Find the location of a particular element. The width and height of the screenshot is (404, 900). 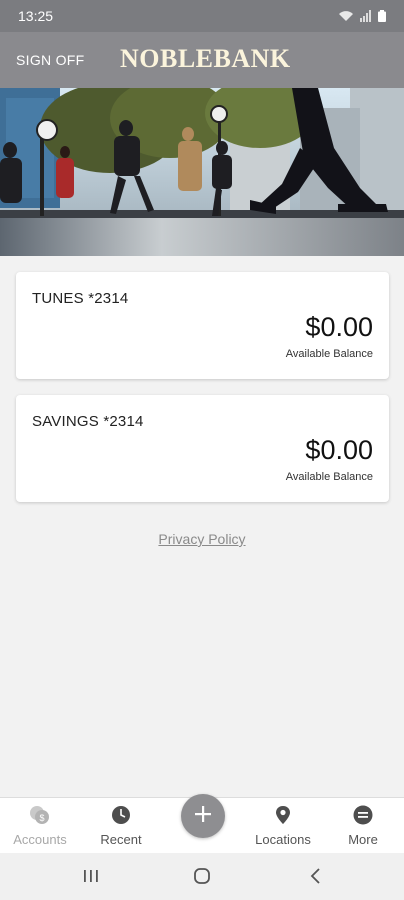

system-nav-bar is located at coordinates (202, 876).